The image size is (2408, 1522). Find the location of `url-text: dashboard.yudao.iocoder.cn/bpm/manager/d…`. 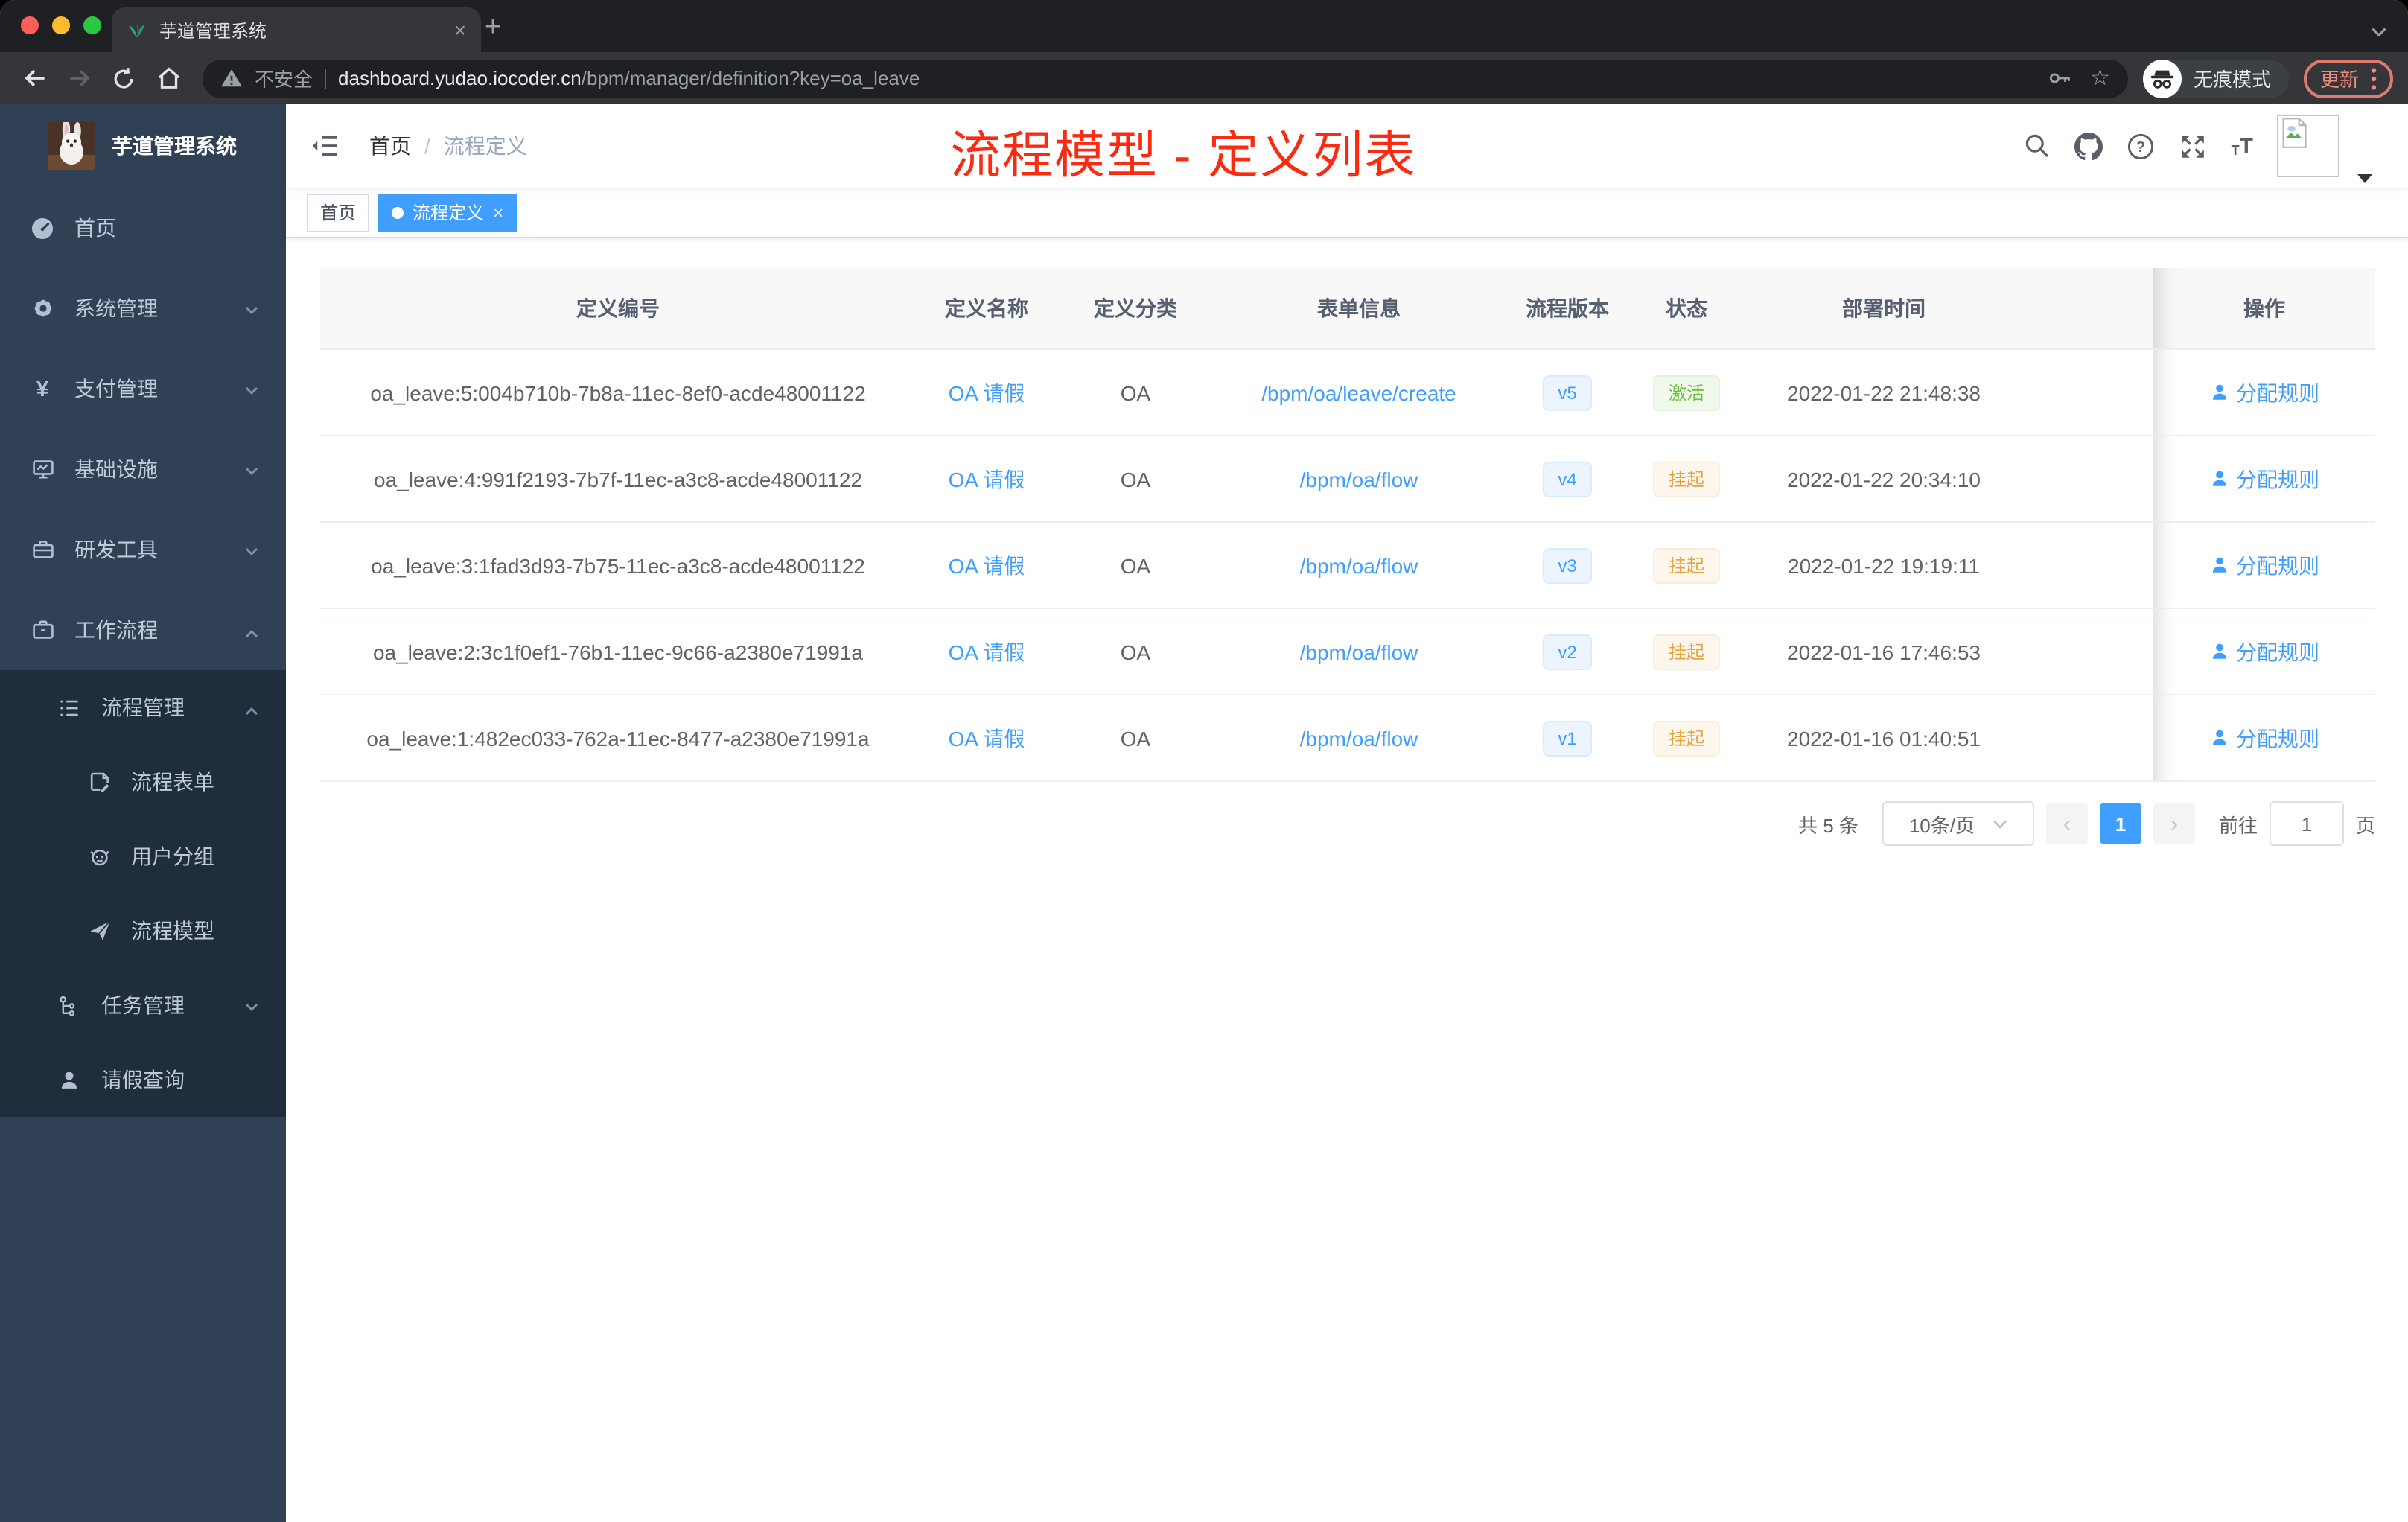

url-text: dashboard.yudao.iocoder.cn/bpm/manager/d… is located at coordinates (1186, 78).